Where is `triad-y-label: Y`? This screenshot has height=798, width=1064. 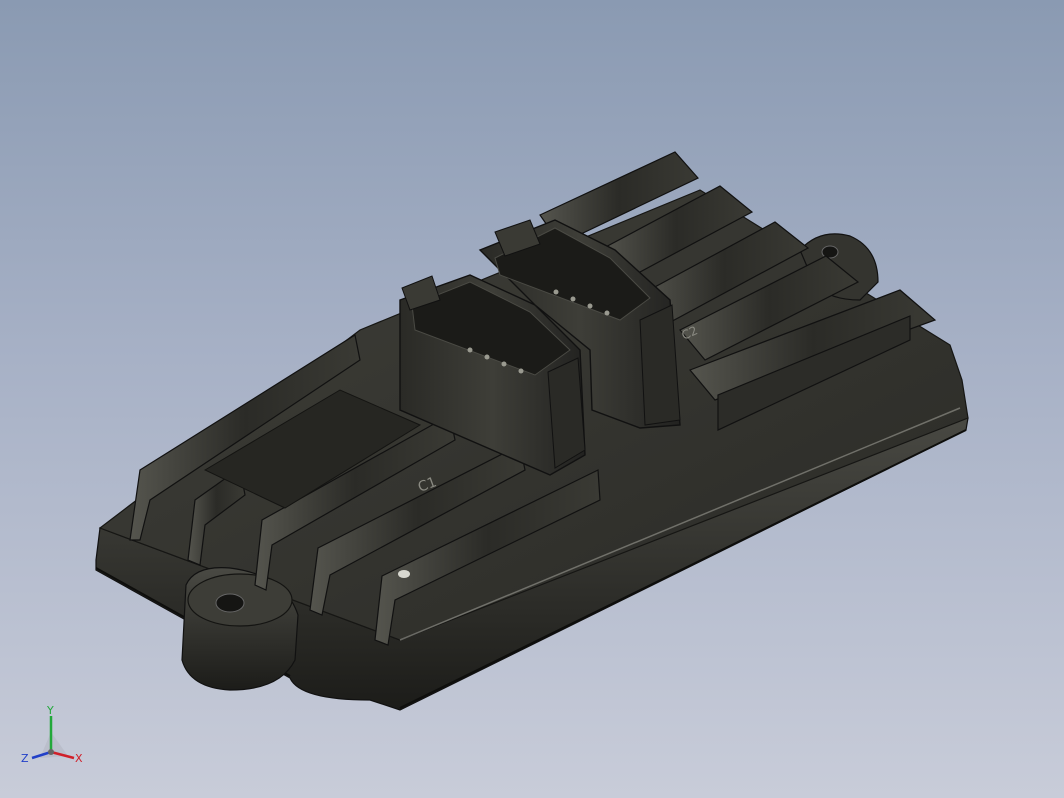 triad-y-label: Y is located at coordinates (50, 710).